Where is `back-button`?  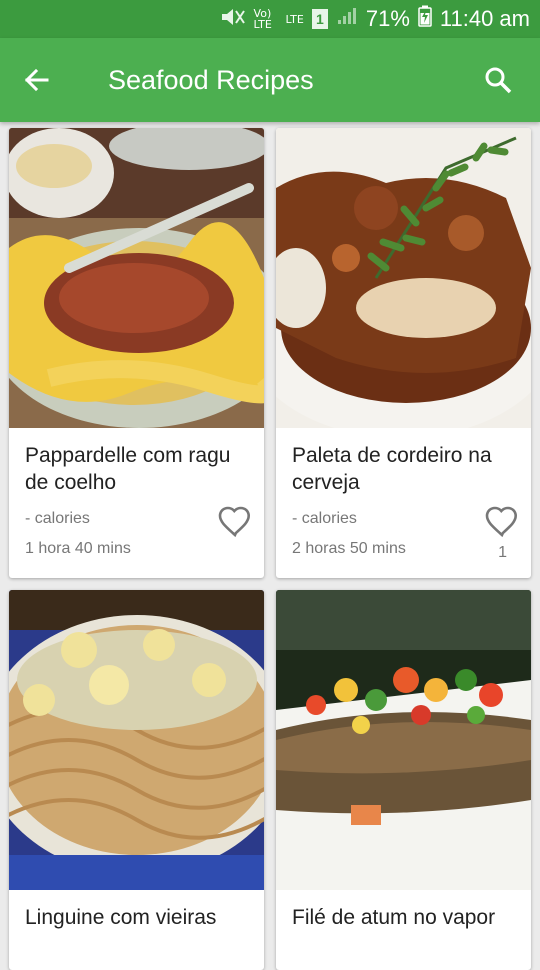 back-button is located at coordinates (36, 80).